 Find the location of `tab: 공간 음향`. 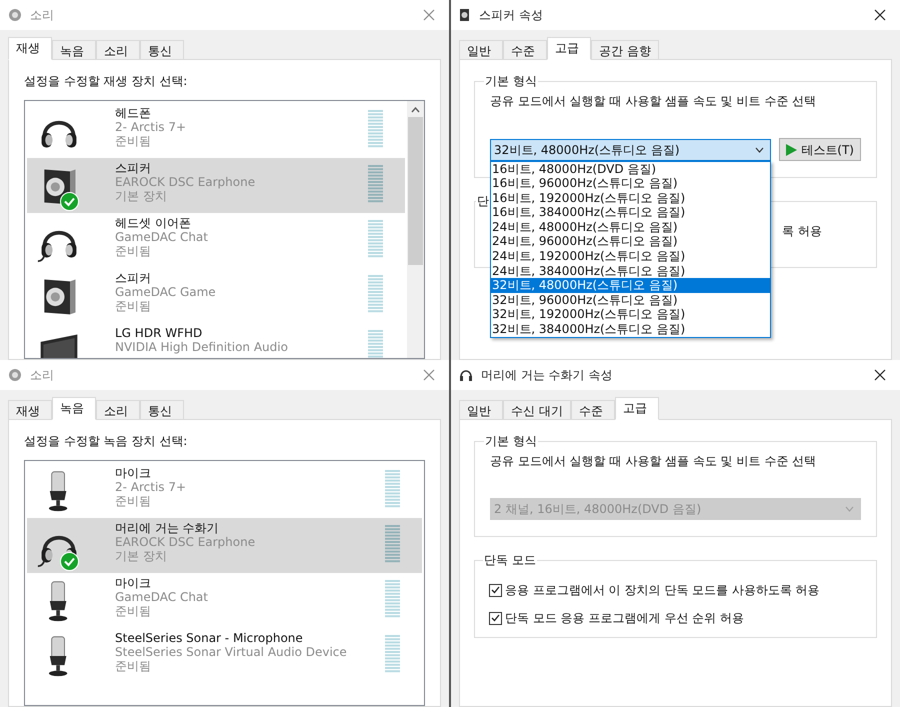

tab: 공간 음향 is located at coordinates (625, 50).